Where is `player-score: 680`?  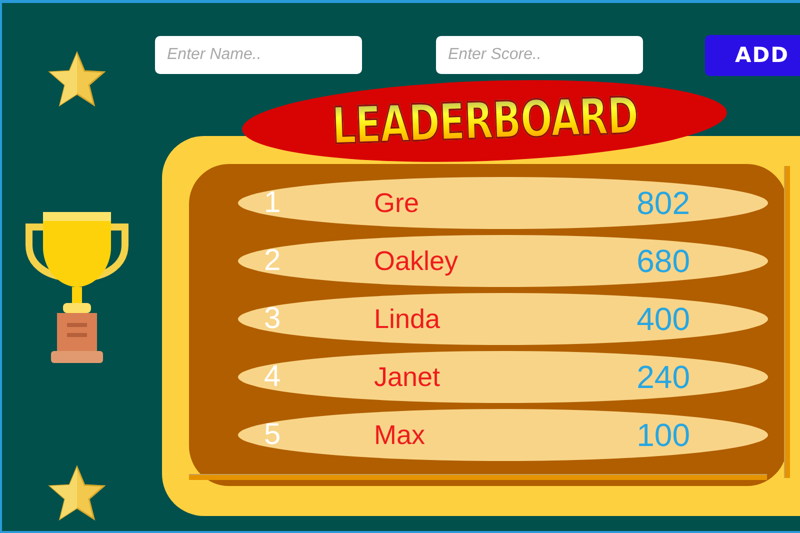 player-score: 680 is located at coordinates (663, 261).